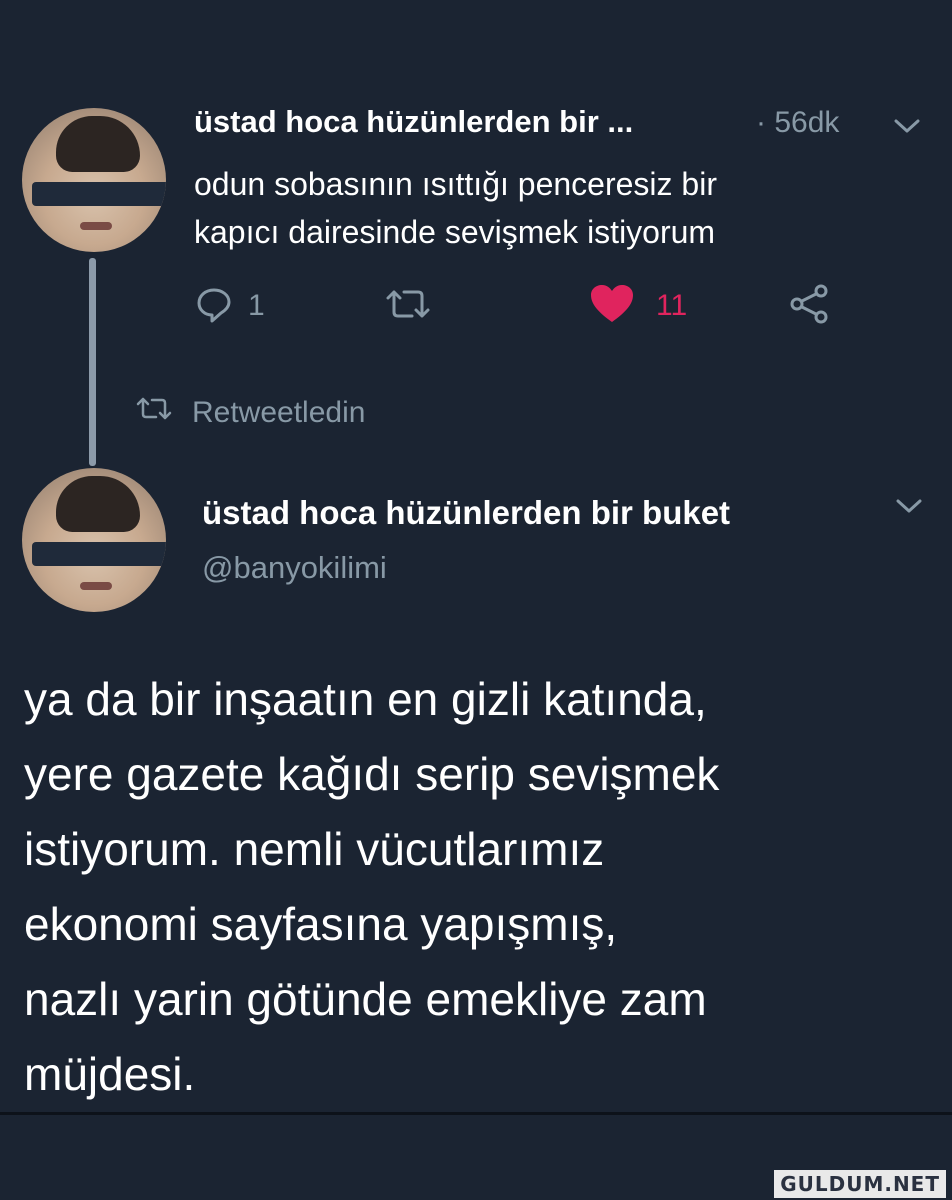 The width and height of the screenshot is (952, 1200). What do you see at coordinates (154, 413) in the screenshot?
I see `retweet-small-icon` at bounding box center [154, 413].